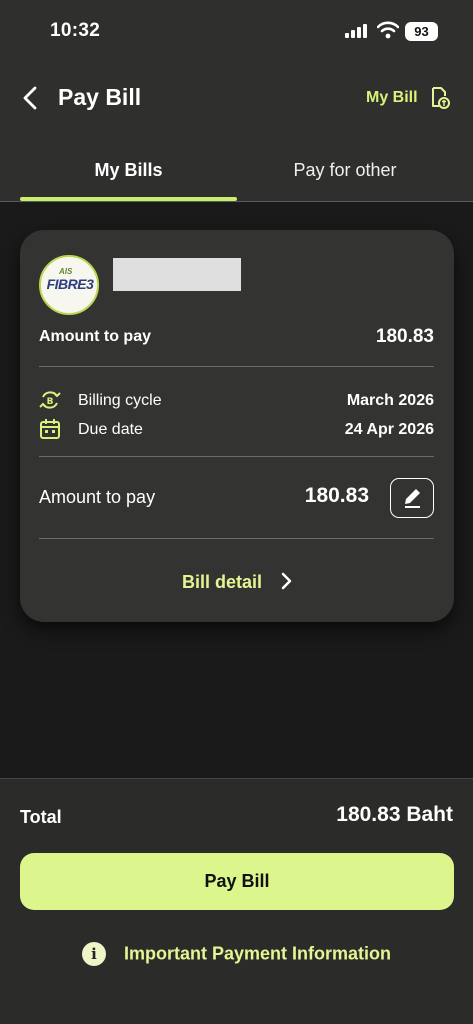  What do you see at coordinates (440, 98) in the screenshot?
I see `bill-document-icon` at bounding box center [440, 98].